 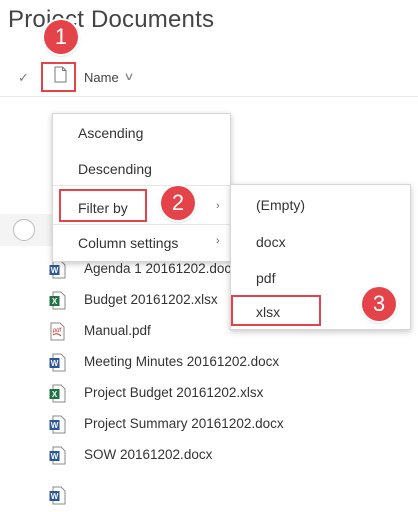 I want to click on list-item: W SOW 20161202.docx, so click(x=209, y=456).